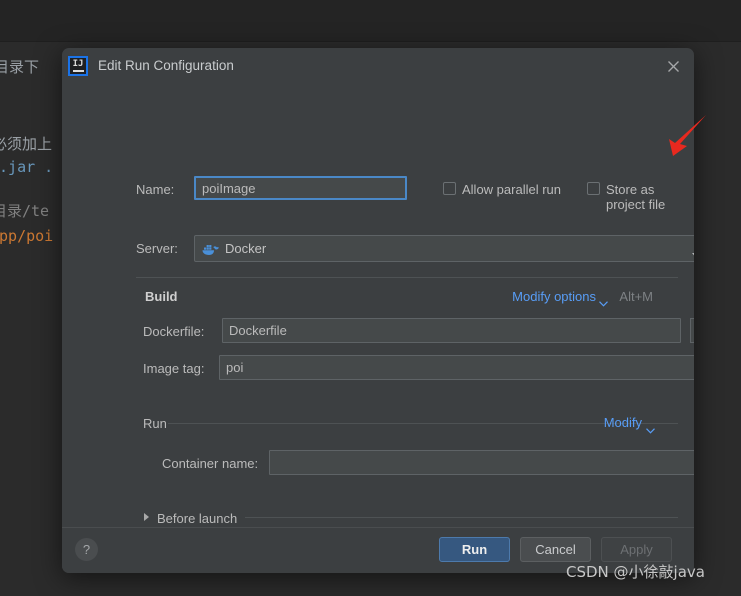 This screenshot has height=596, width=741. I want to click on dockerfile-input: Dockerfile, so click(451, 330).